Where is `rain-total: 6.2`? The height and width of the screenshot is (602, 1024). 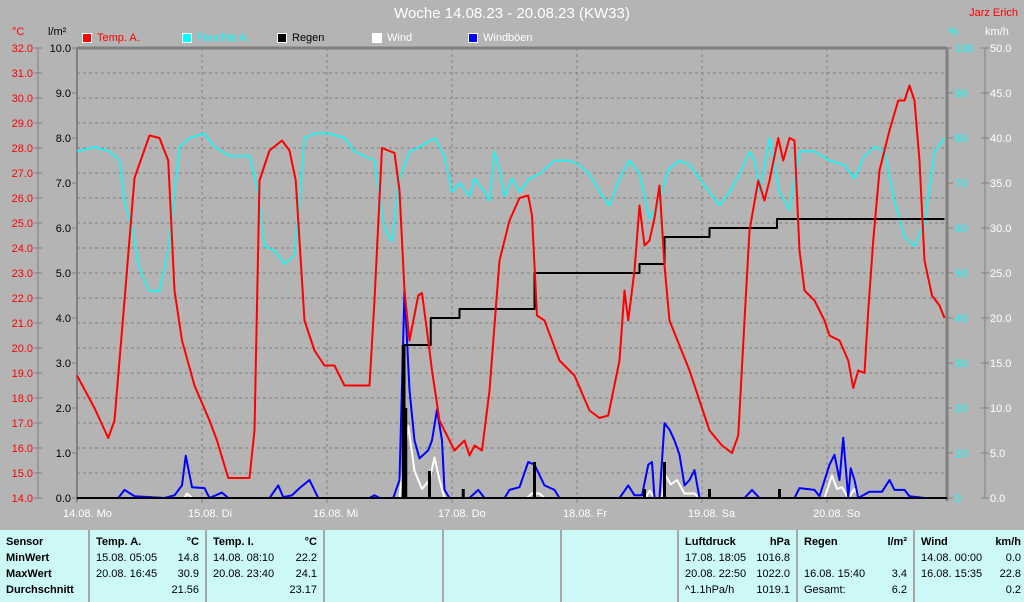
rain-total: 6.2 is located at coordinates (899, 590).